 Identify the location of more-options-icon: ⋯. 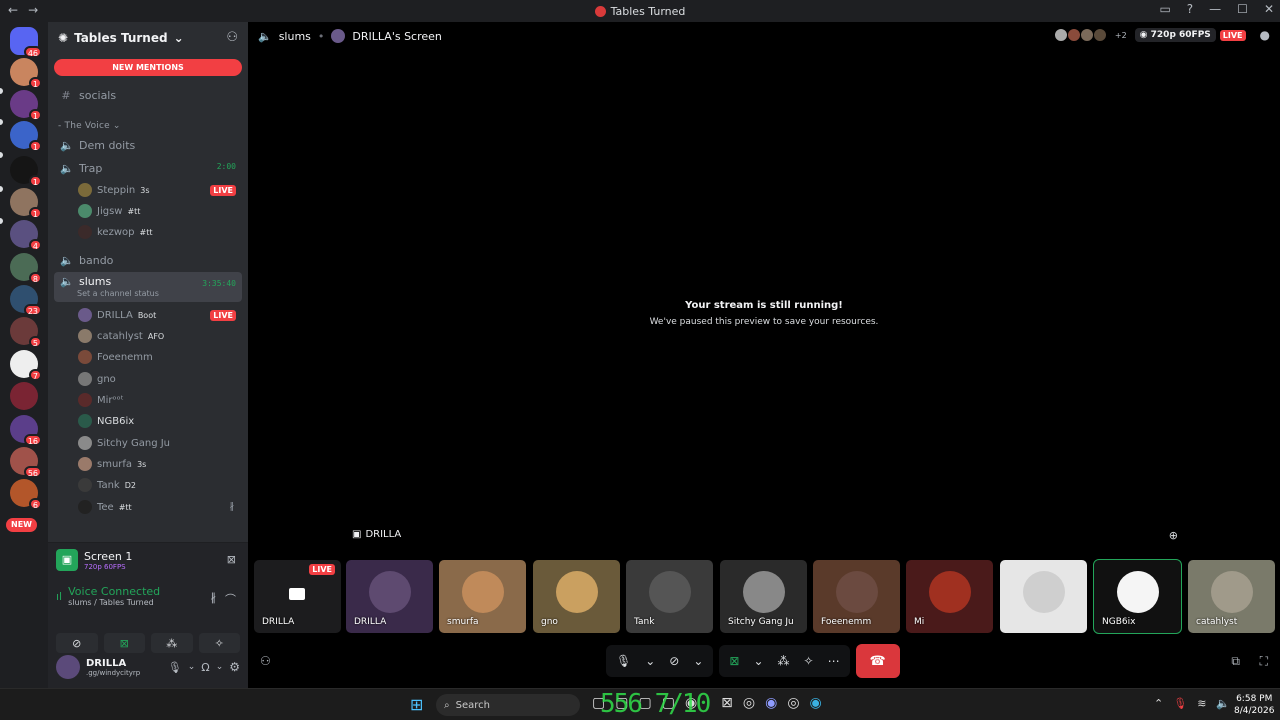
(834, 661).